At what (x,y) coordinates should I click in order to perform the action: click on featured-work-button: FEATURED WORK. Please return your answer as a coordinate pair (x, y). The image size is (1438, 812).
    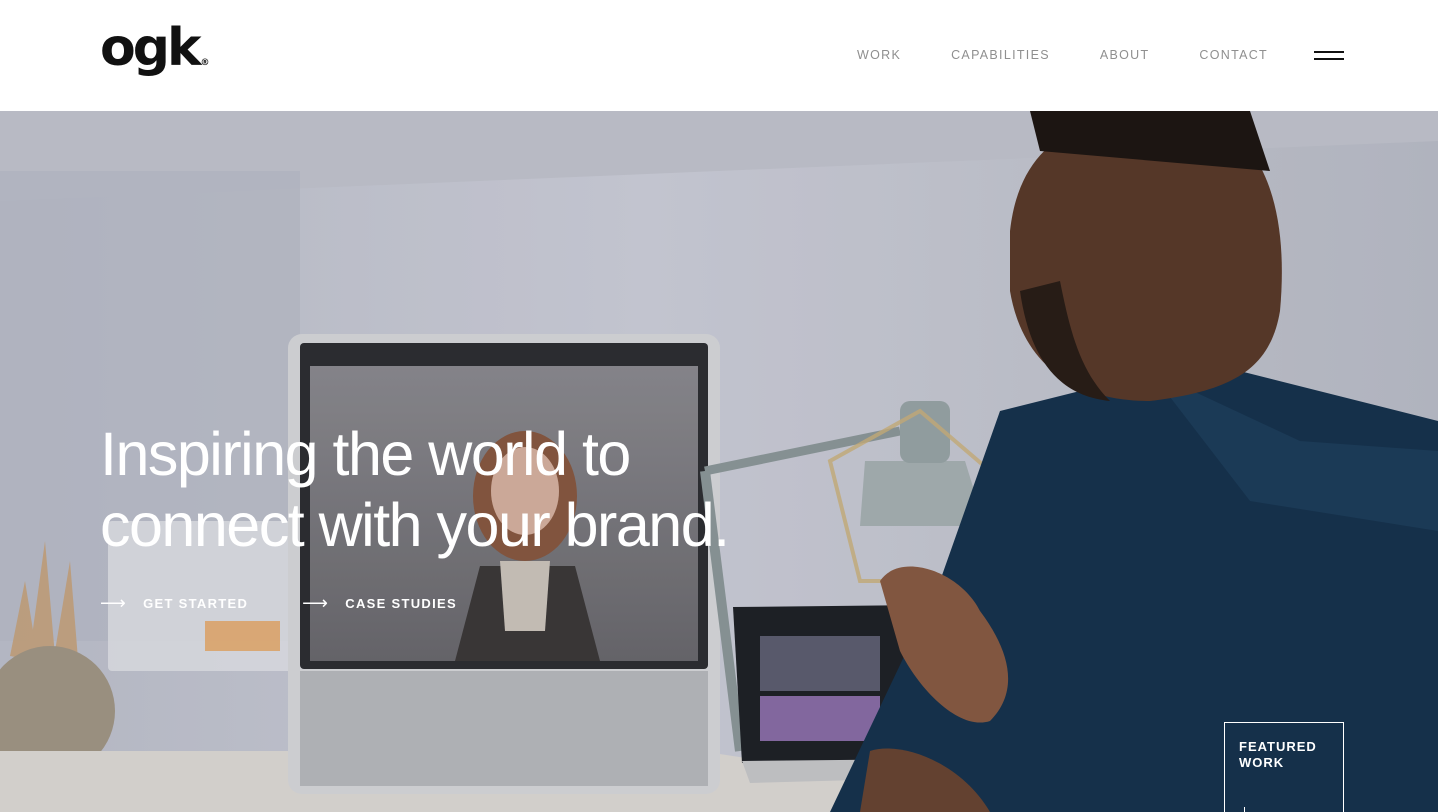
    Looking at the image, I should click on (1284, 767).